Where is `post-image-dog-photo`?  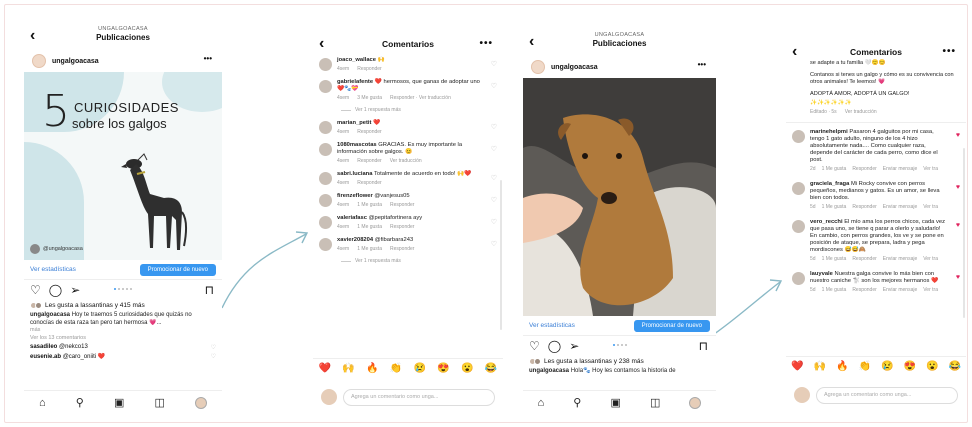
post-image-dog-photo is located at coordinates (619, 197).